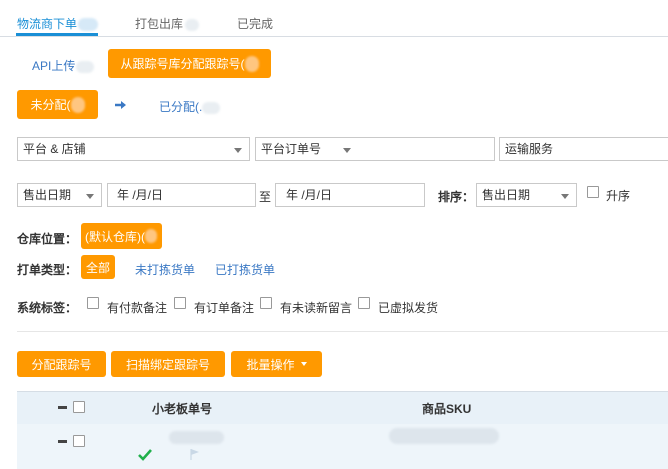 The height and width of the screenshot is (469, 668). What do you see at coordinates (133, 149) in the screenshot?
I see `platform-store-select: 平台 & 店铺` at bounding box center [133, 149].